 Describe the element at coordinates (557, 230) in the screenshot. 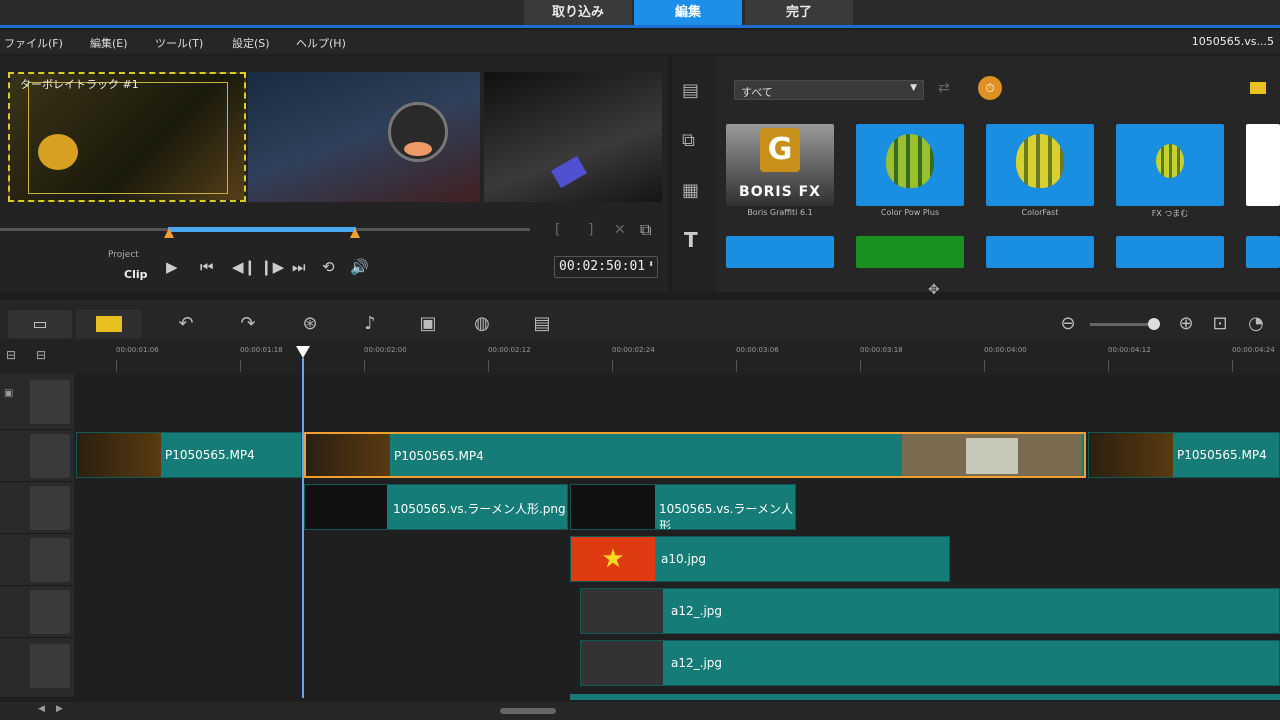

I see `mark-in-icon: [` at that location.